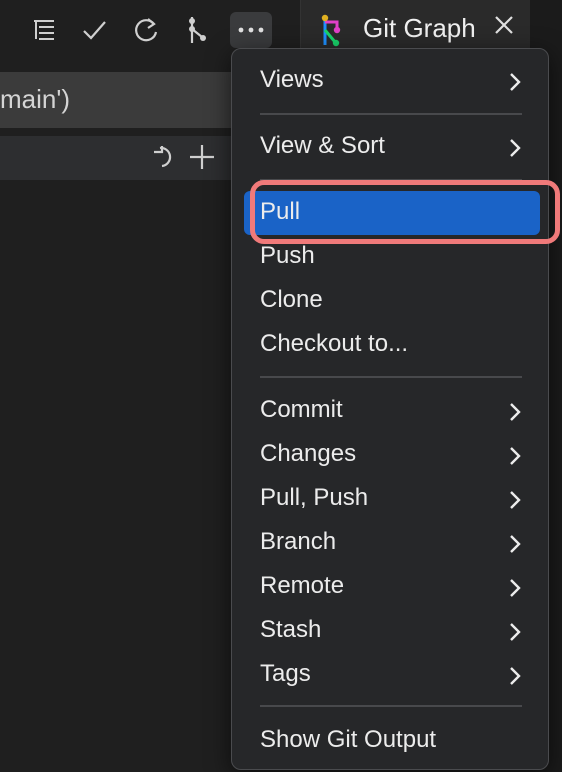 The width and height of the screenshot is (562, 772). I want to click on menu-item-pull-push: Pull, Push, so click(390, 499).